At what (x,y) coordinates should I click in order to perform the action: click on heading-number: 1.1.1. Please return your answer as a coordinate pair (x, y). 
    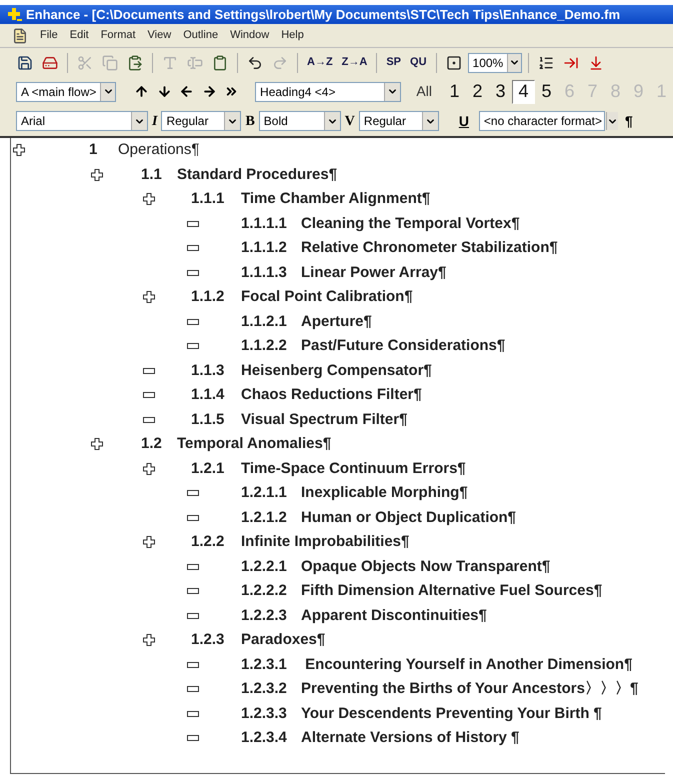
    Looking at the image, I should click on (208, 199).